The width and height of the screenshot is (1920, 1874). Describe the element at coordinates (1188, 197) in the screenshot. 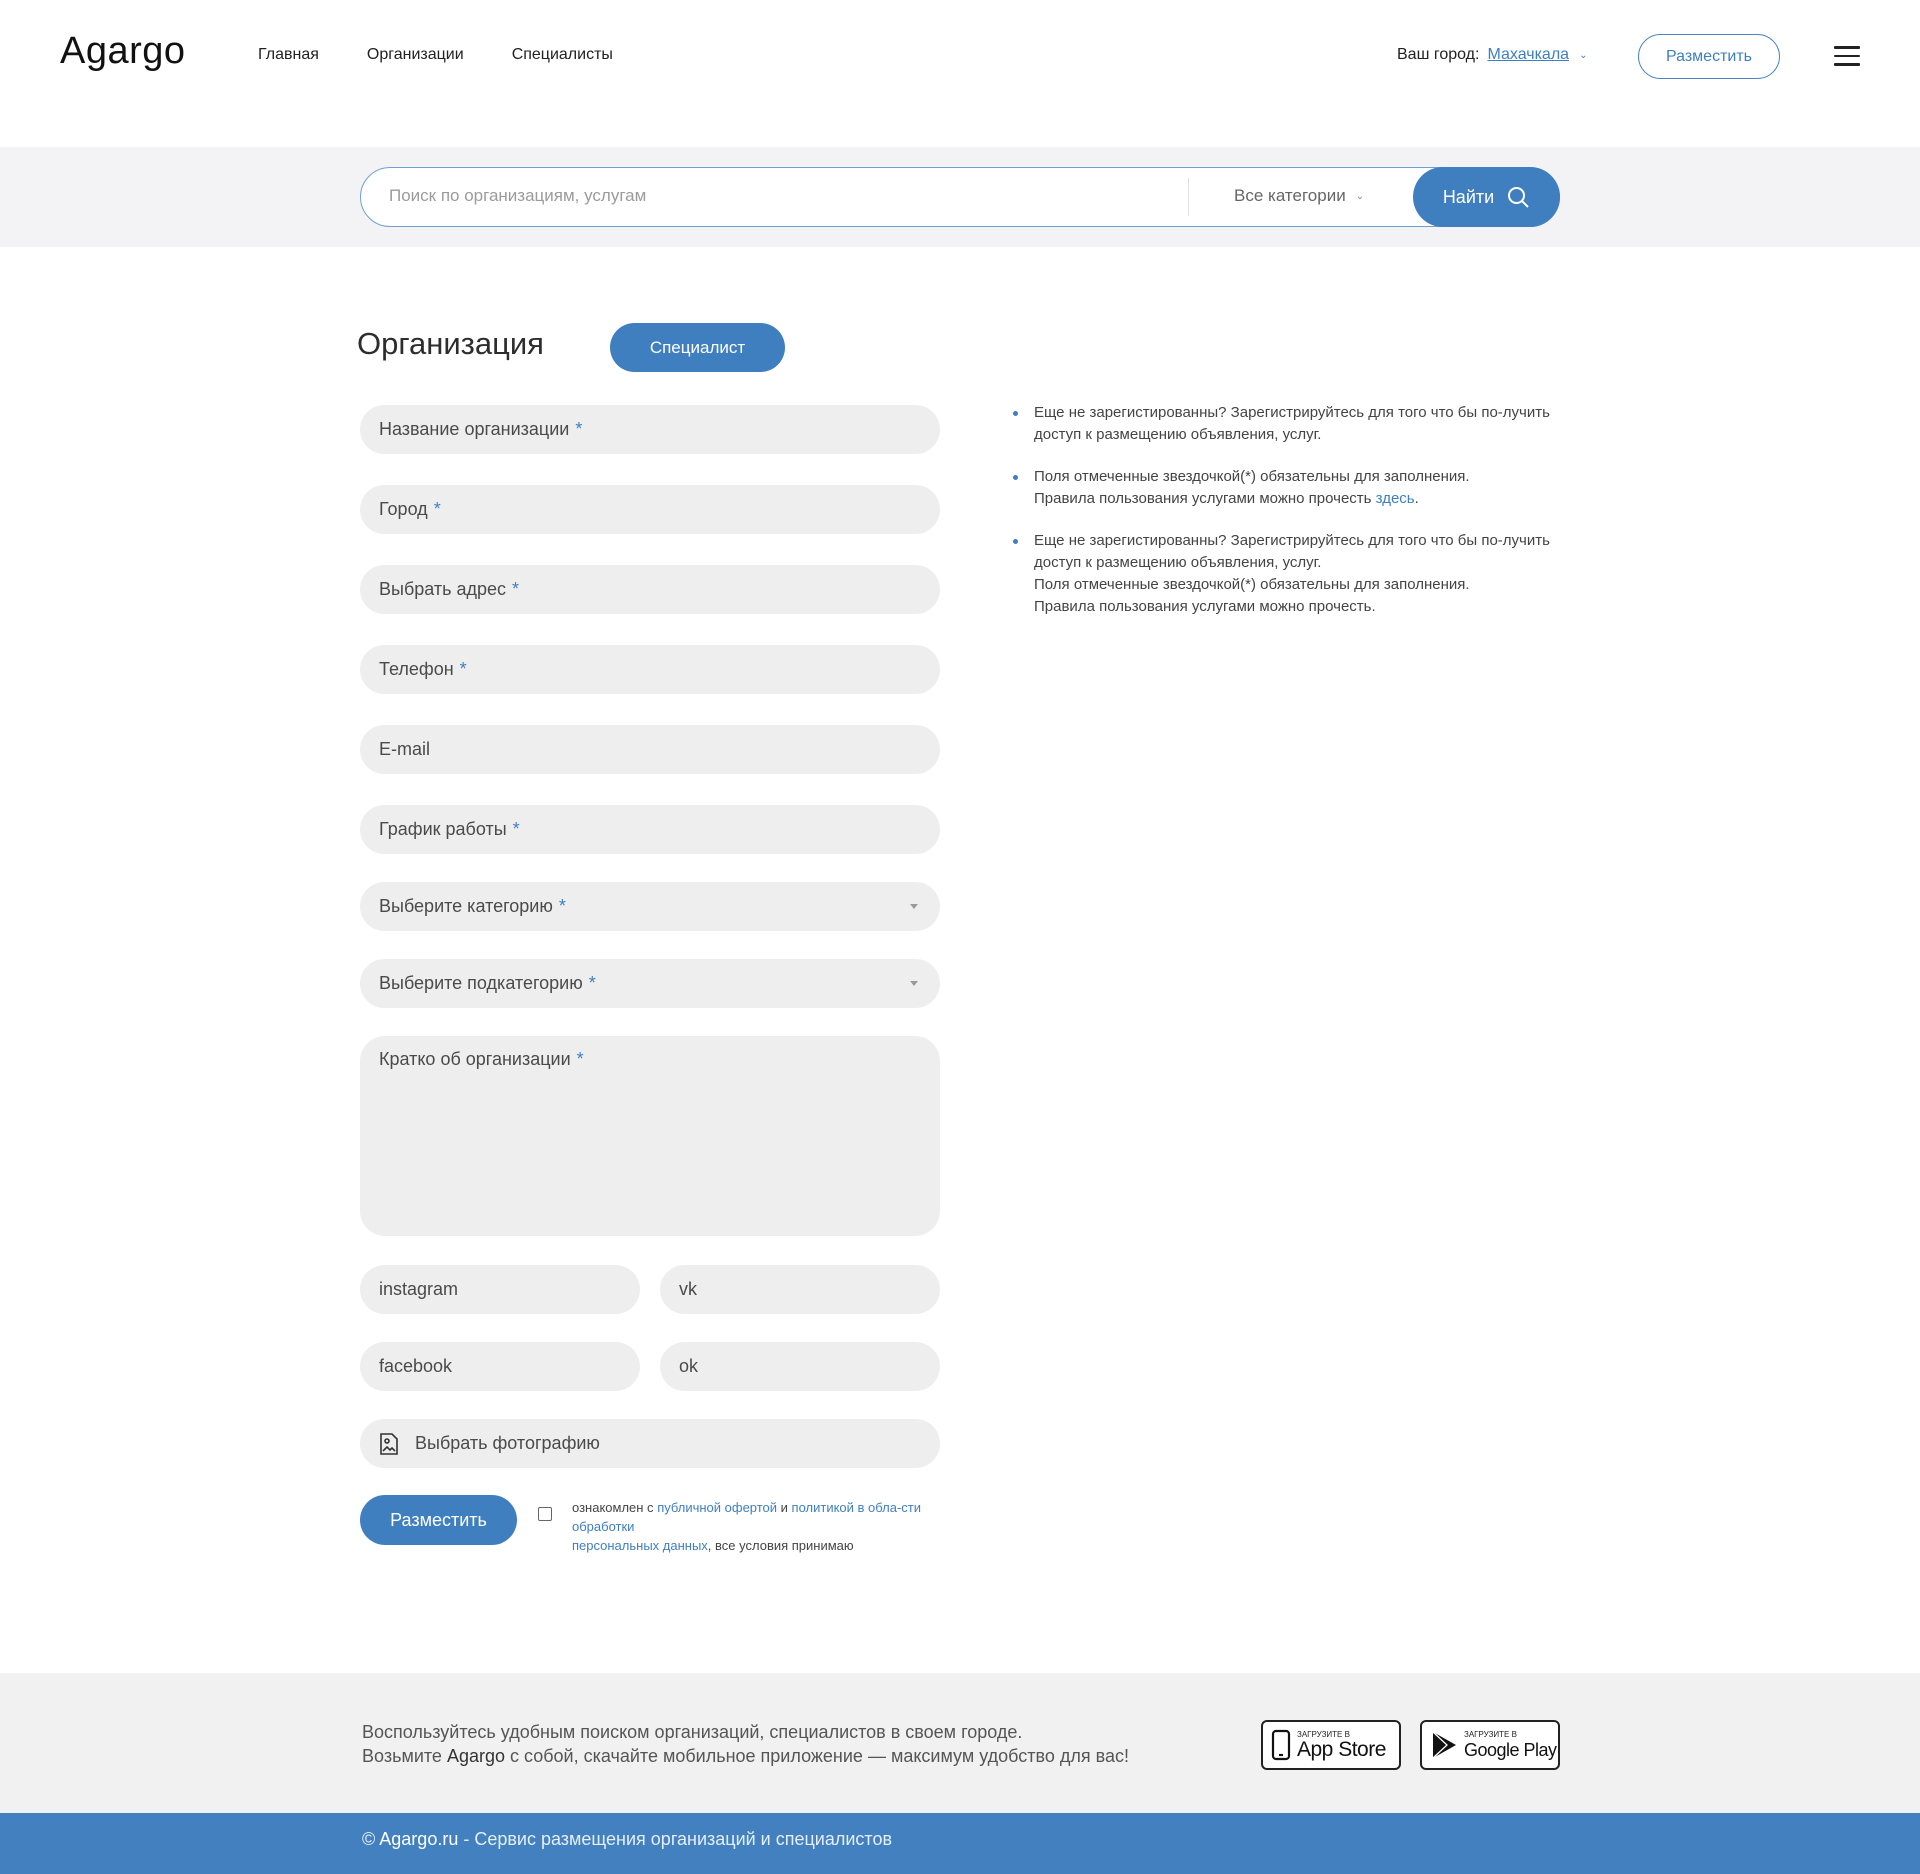

I see `search-divider` at that location.